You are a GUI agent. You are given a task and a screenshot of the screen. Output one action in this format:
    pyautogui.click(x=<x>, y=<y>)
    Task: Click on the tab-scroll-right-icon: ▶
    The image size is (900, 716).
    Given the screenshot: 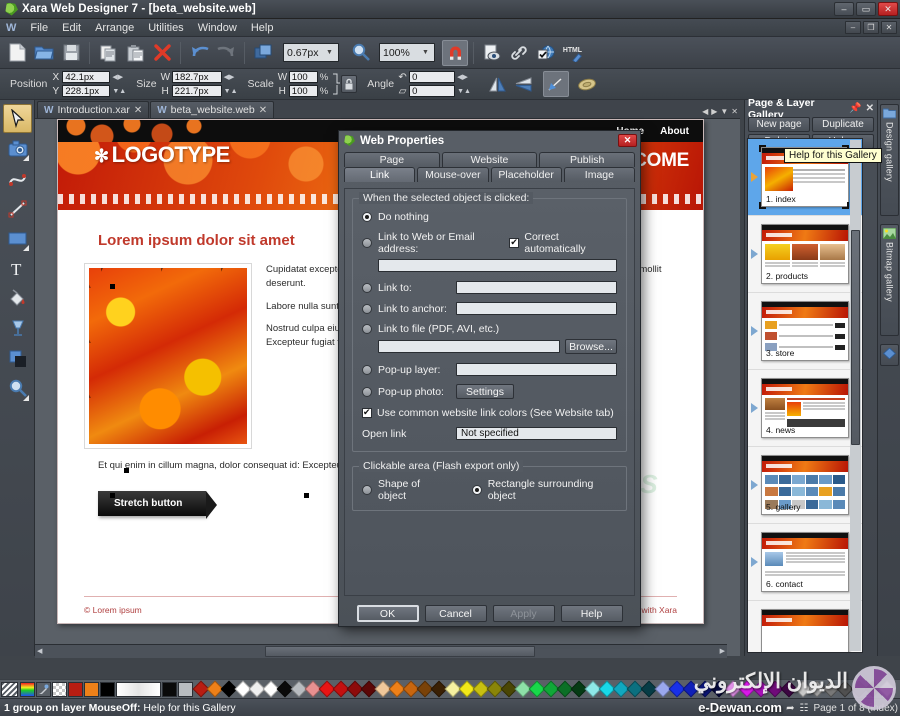 What is the action you would take?
    pyautogui.click(x=714, y=111)
    